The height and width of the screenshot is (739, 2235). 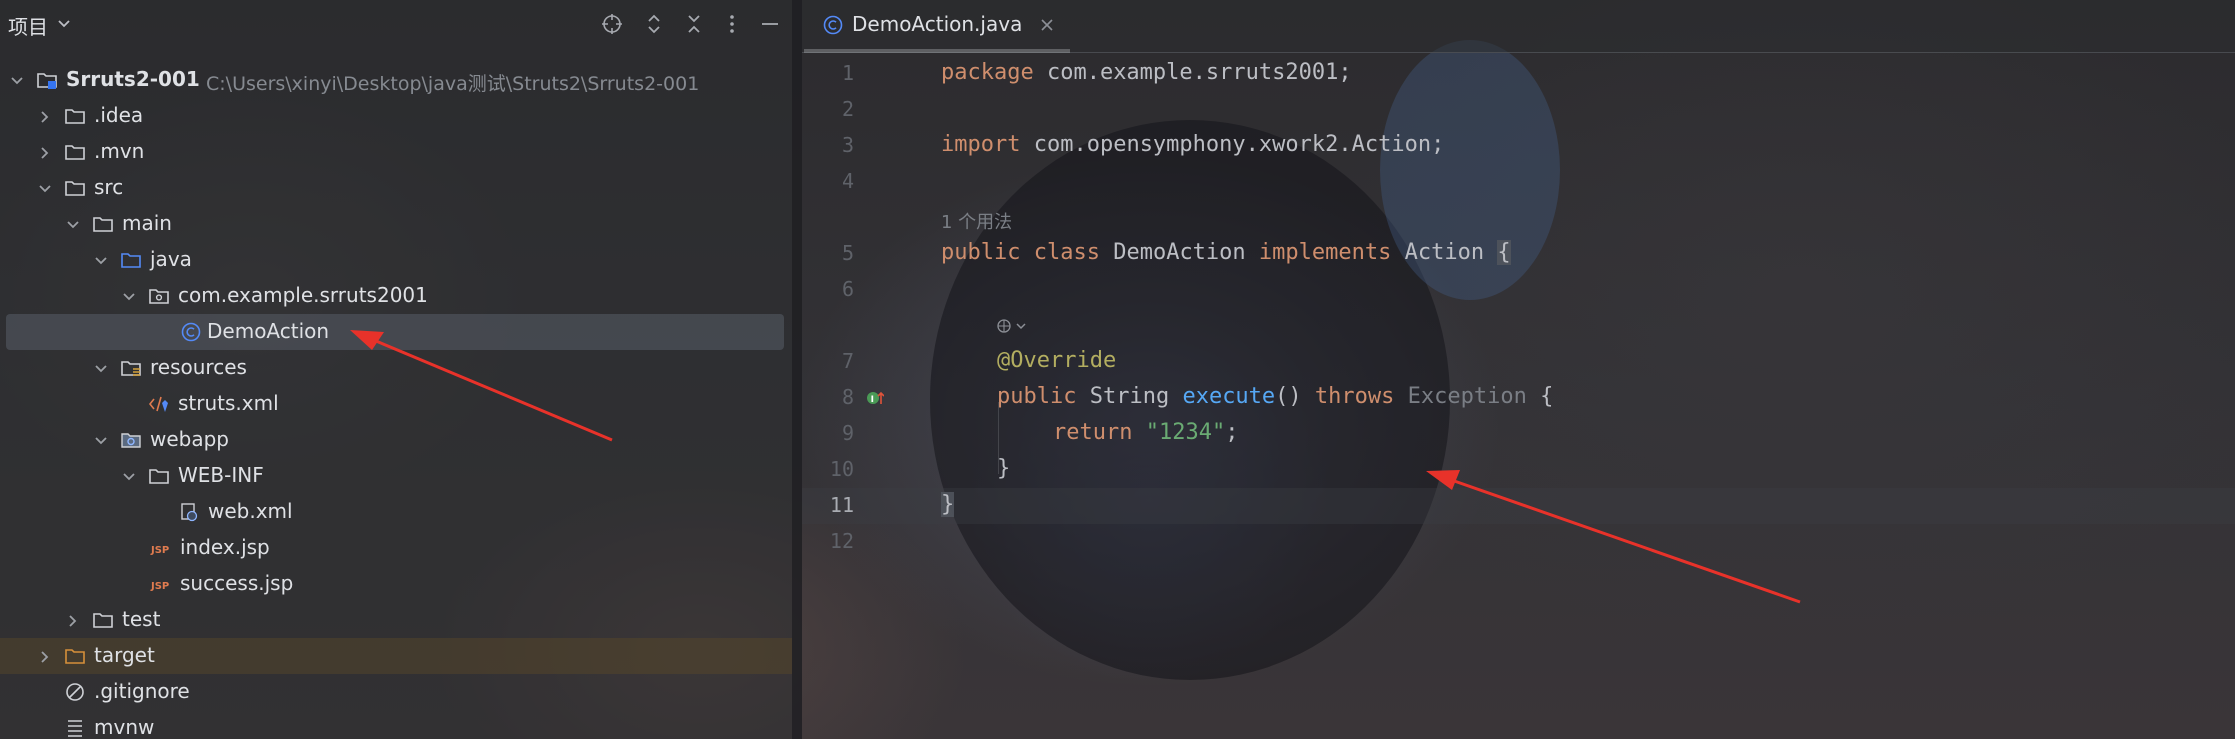 I want to click on tree-item-idea: .idea, so click(x=396, y=116).